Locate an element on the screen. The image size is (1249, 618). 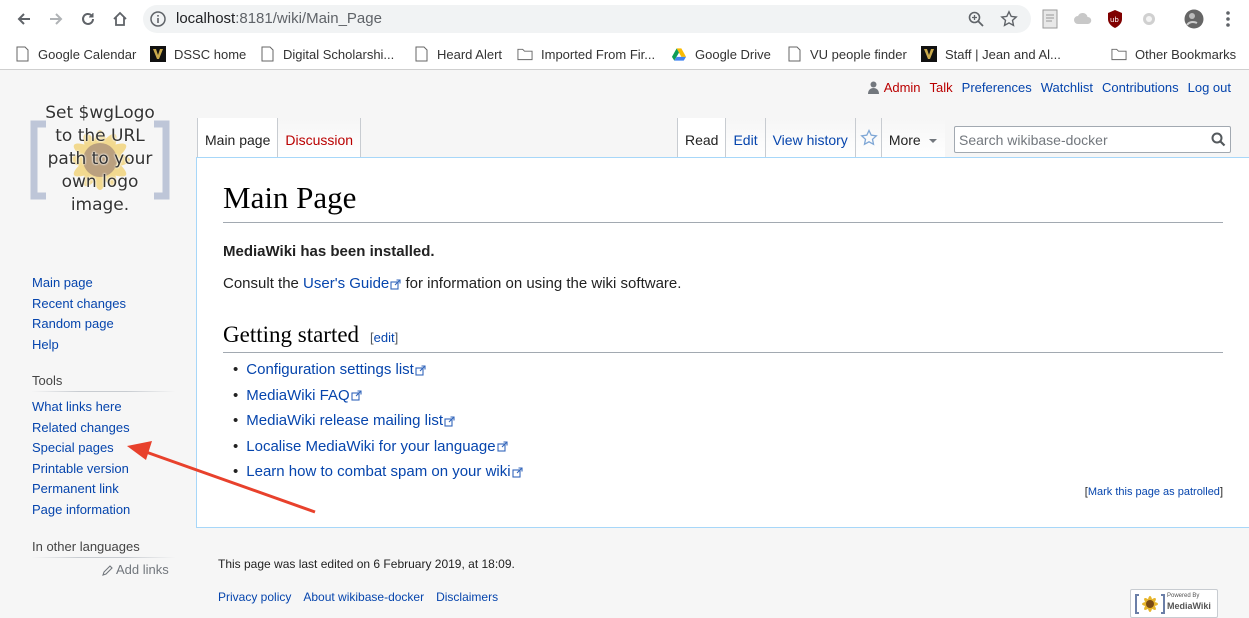
address-bar: localhost:8181/wiki/Main_Page is located at coordinates (587, 19).